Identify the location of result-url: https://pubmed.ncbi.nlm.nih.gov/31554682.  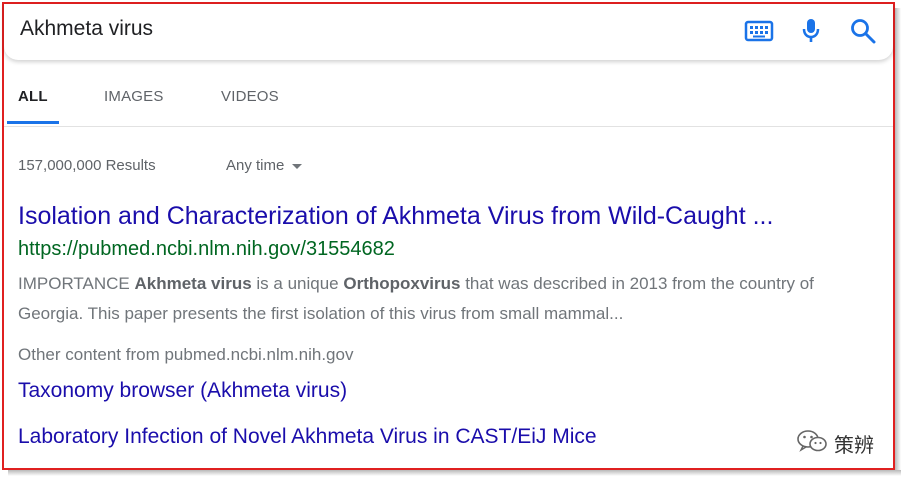
(206, 249).